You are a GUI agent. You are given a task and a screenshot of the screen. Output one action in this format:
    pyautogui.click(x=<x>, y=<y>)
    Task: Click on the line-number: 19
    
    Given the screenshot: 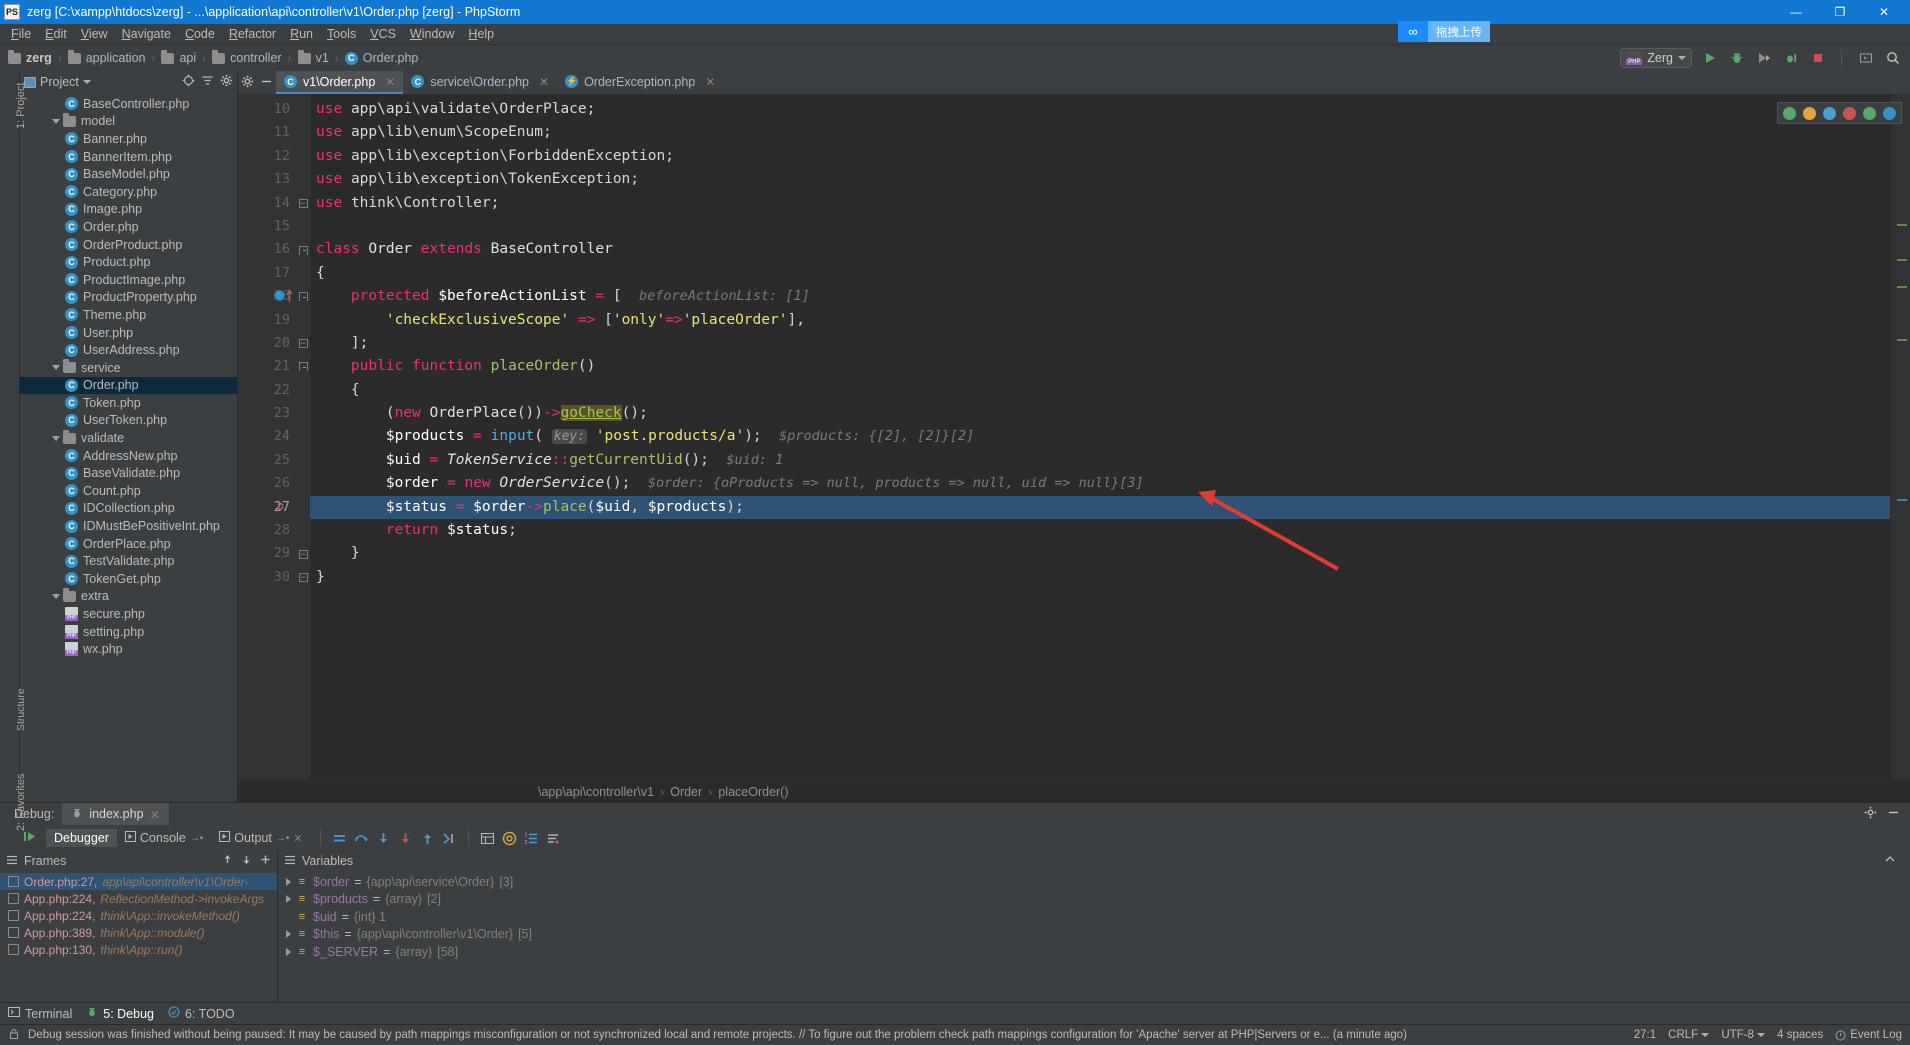 What is the action you would take?
    pyautogui.click(x=267, y=320)
    